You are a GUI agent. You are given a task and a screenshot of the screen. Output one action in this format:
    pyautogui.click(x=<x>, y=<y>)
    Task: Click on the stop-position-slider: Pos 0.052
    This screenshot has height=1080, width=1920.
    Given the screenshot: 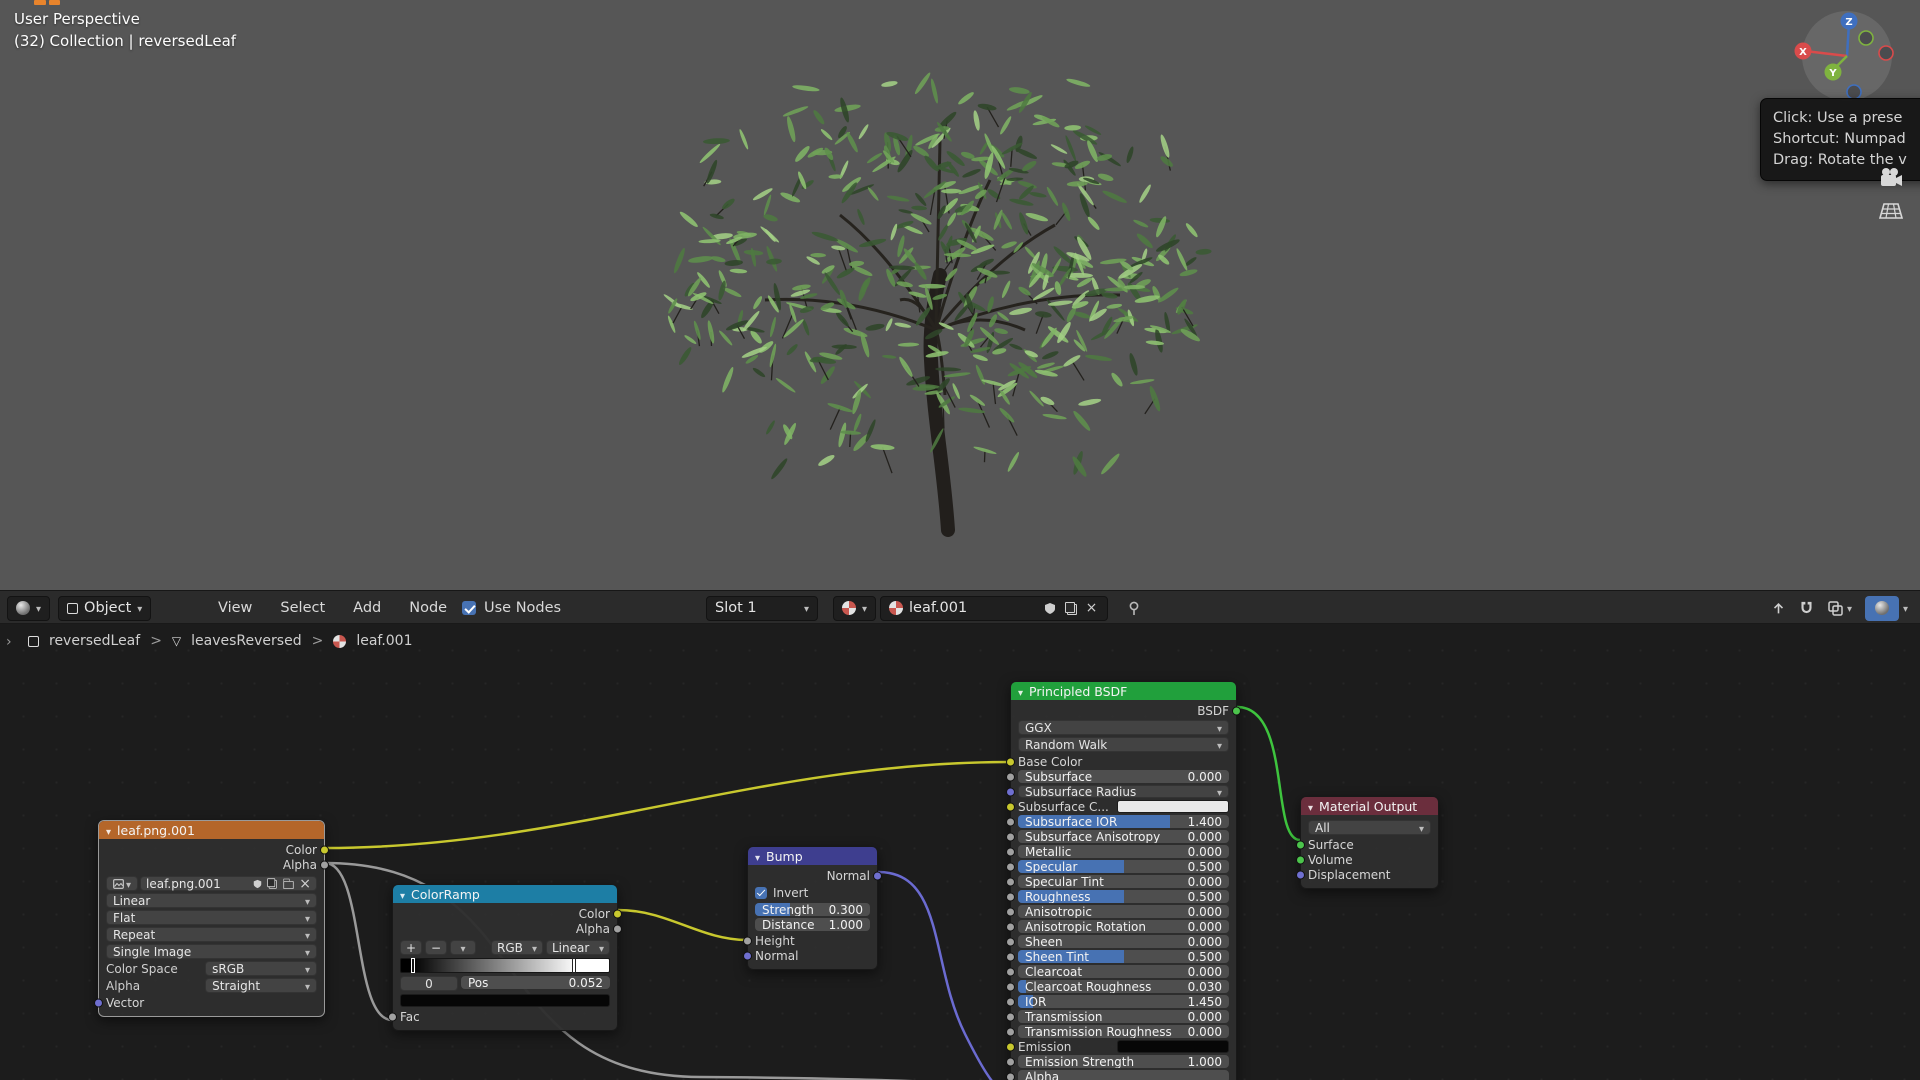 What is the action you would take?
    pyautogui.click(x=535, y=982)
    